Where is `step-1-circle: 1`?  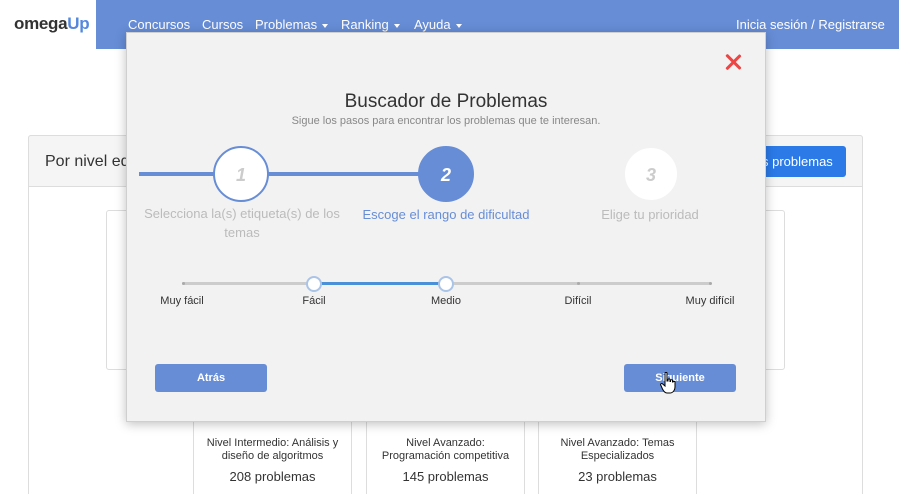
step-1-circle: 1 is located at coordinates (241, 174).